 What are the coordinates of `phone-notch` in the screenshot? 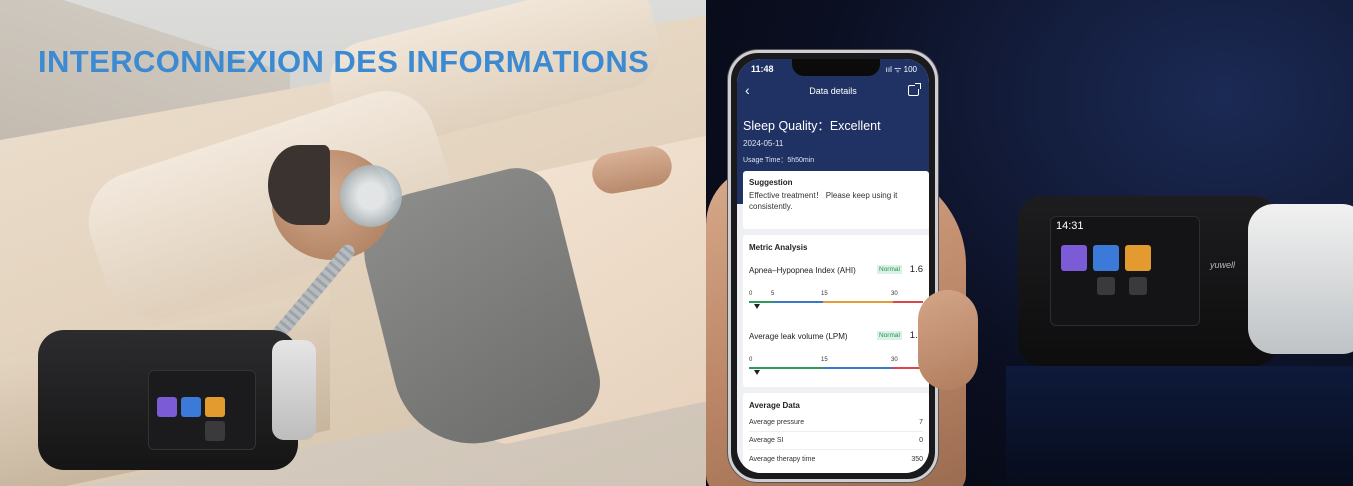 It's located at (836, 67).